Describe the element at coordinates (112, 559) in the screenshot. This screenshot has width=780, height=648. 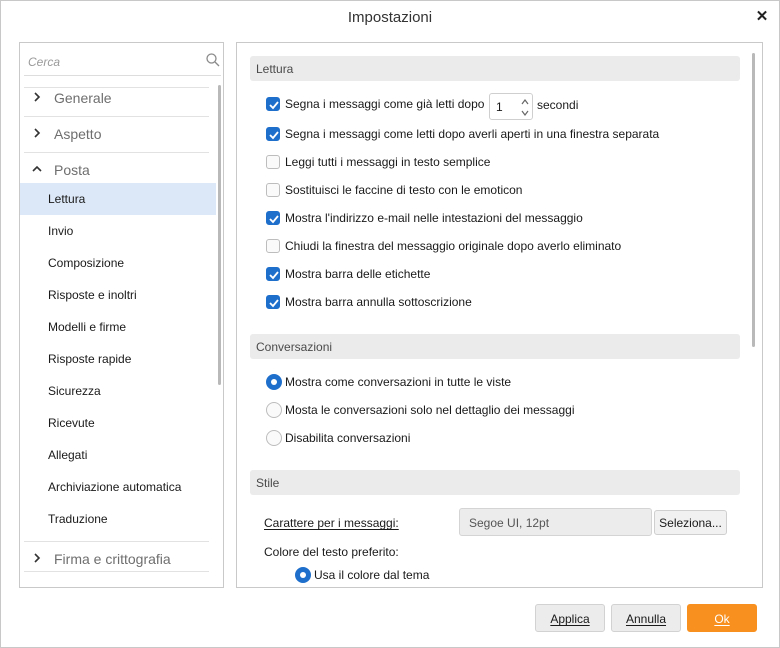
I see `nav-group-label: Firma e crittografia` at that location.